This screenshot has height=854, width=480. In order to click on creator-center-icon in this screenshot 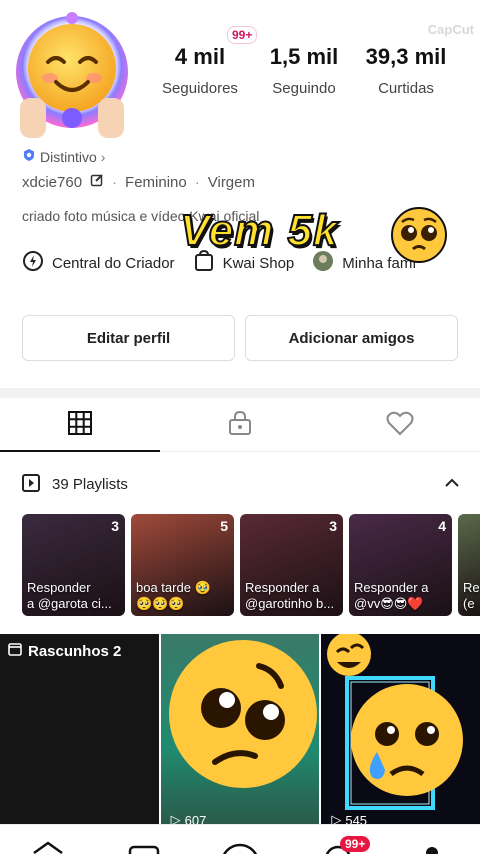, I will do `click(33, 263)`.